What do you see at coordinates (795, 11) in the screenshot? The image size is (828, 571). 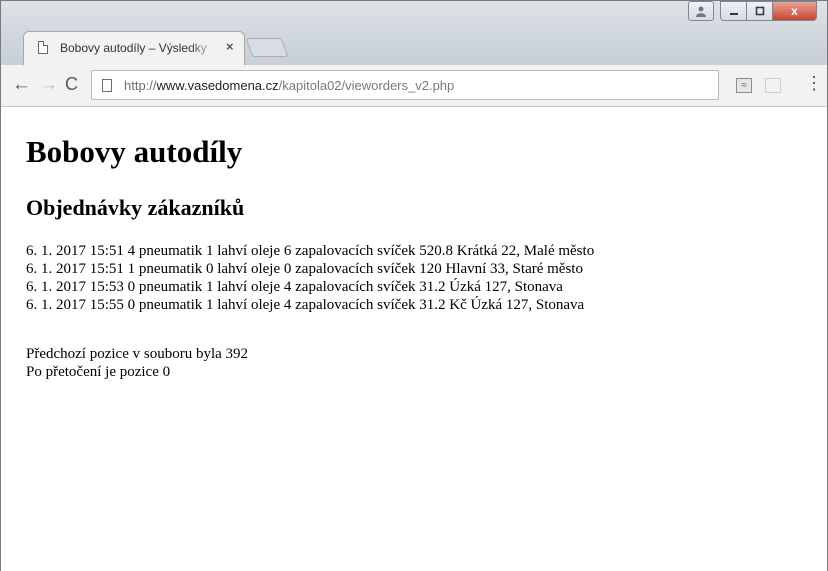 I see `window-close-button: x` at bounding box center [795, 11].